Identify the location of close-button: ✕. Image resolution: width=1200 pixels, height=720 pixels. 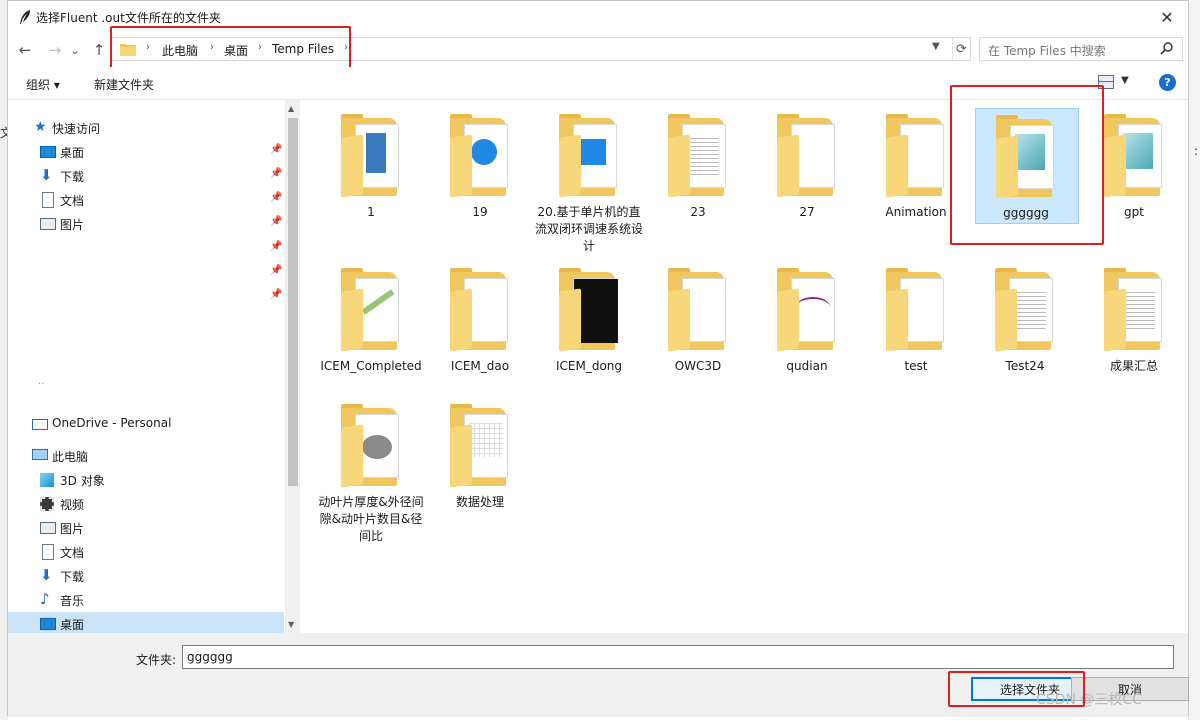
(1167, 17).